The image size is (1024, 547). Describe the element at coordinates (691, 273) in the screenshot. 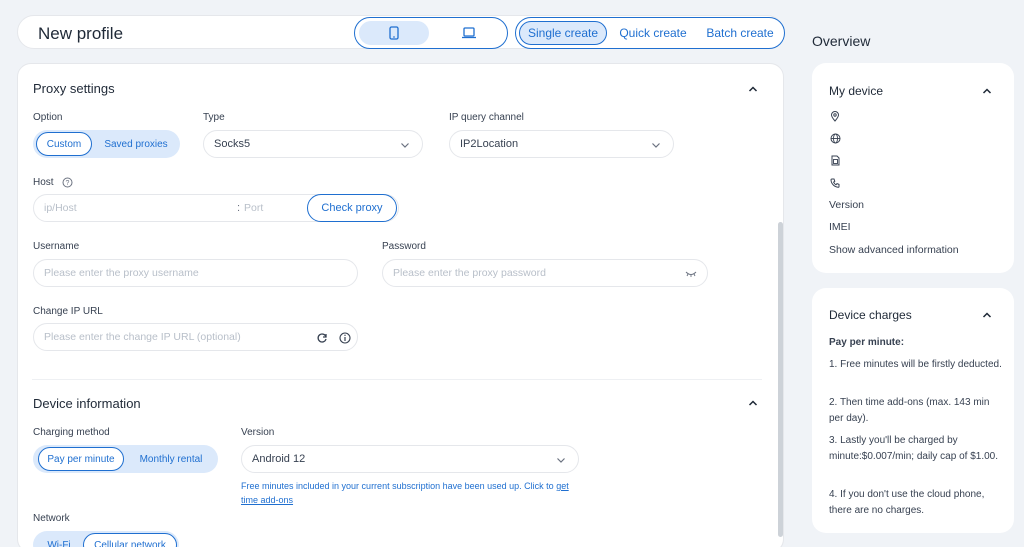

I see `eye-closed-icon` at that location.